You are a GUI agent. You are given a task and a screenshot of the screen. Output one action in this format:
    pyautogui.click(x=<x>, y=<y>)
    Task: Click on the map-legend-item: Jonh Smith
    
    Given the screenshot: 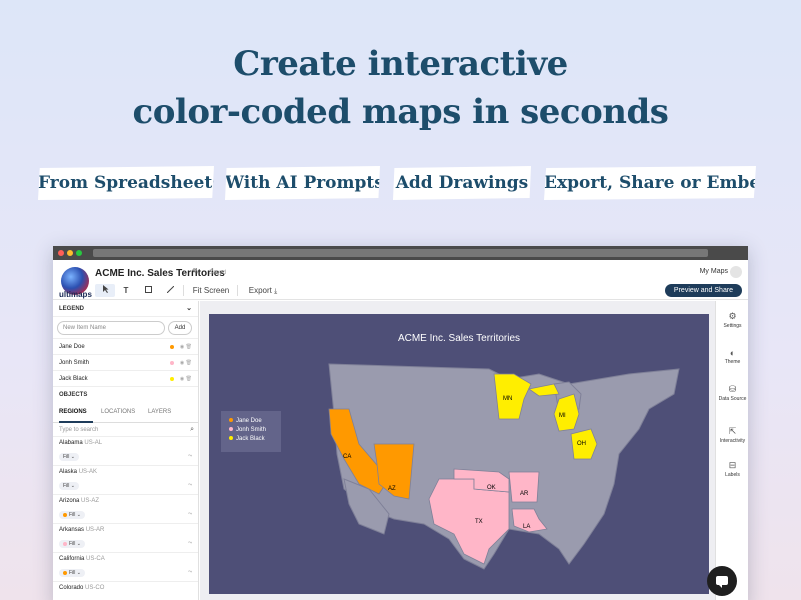 What is the action you would take?
    pyautogui.click(x=247, y=430)
    